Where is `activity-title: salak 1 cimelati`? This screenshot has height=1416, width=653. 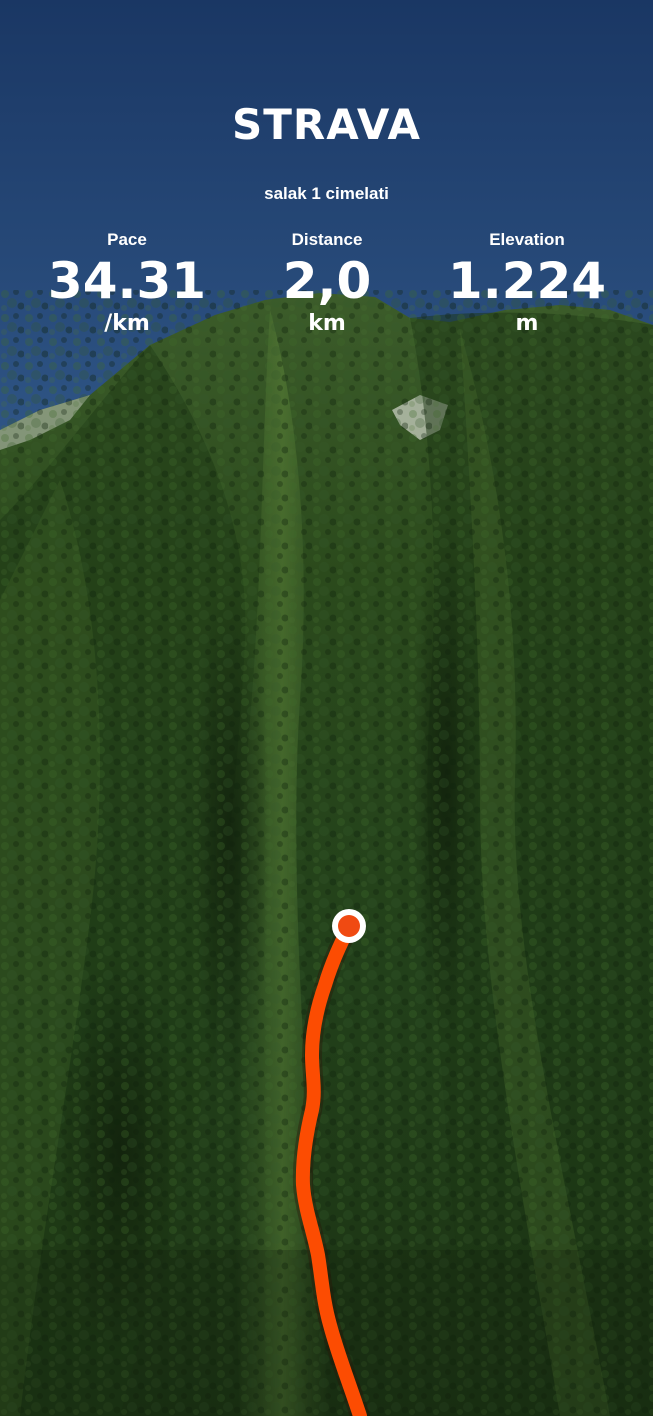
activity-title: salak 1 cimelati is located at coordinates (326, 193).